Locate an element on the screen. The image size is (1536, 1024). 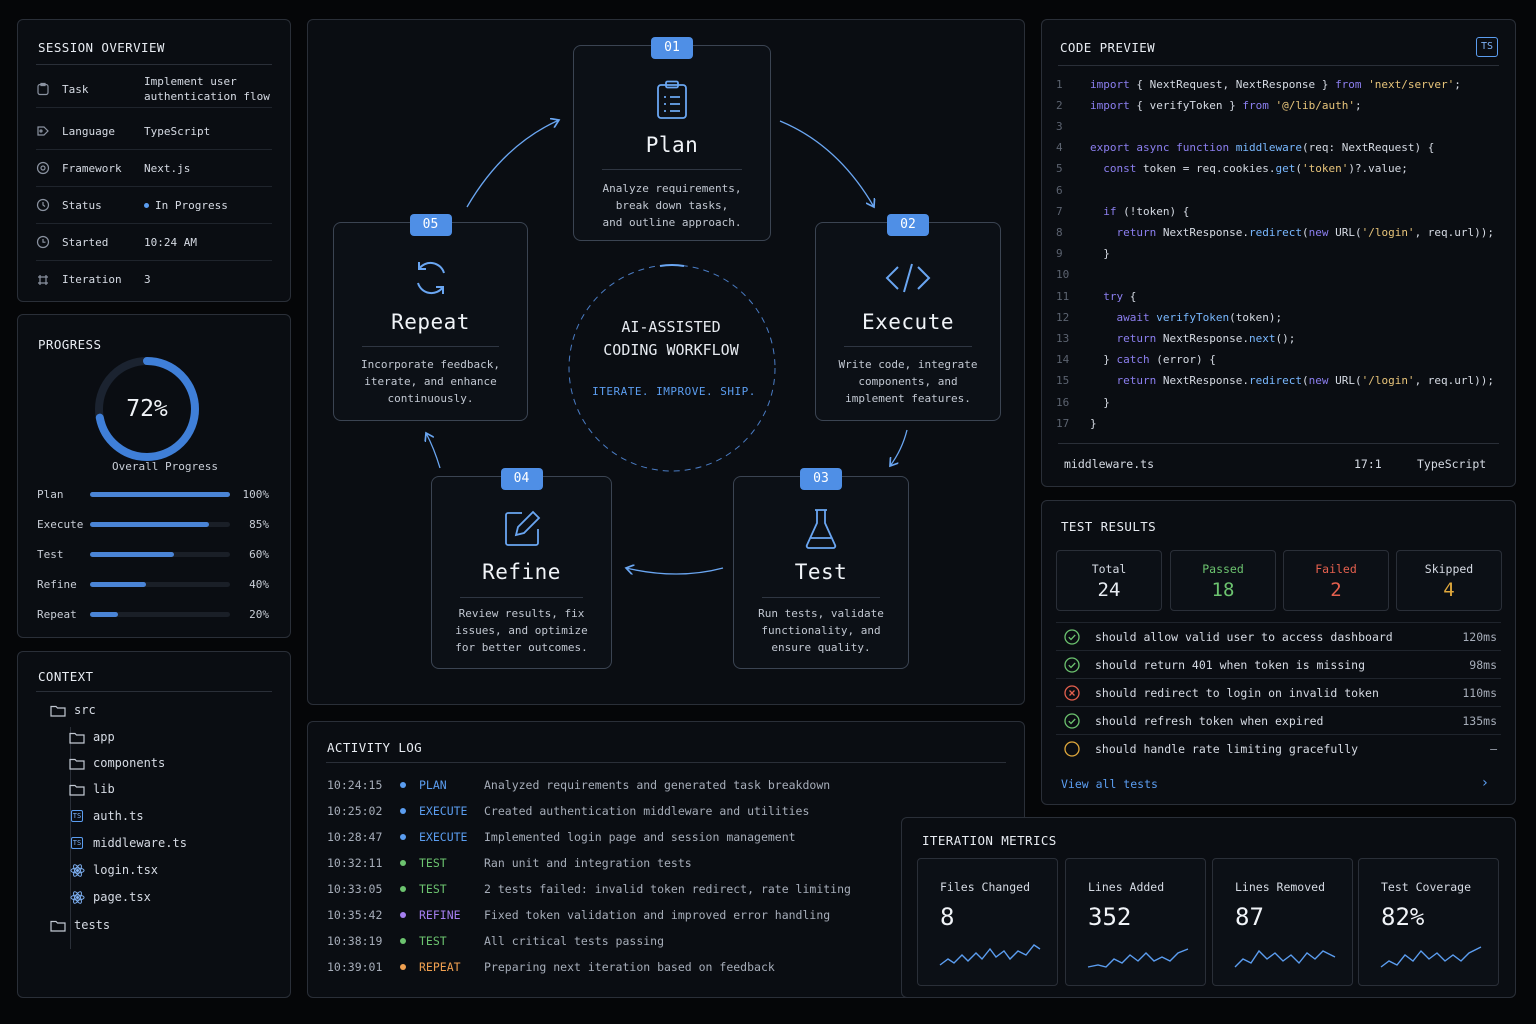
tree-item-auth-ts: TS auth.ts is located at coordinates (106, 816).